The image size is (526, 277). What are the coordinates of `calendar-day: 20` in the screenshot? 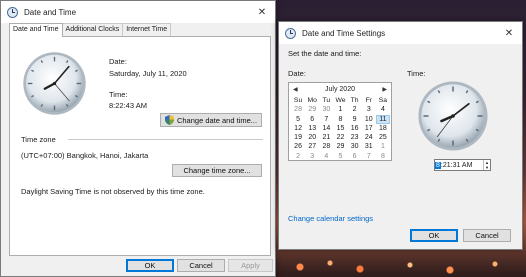 It's located at (312, 137).